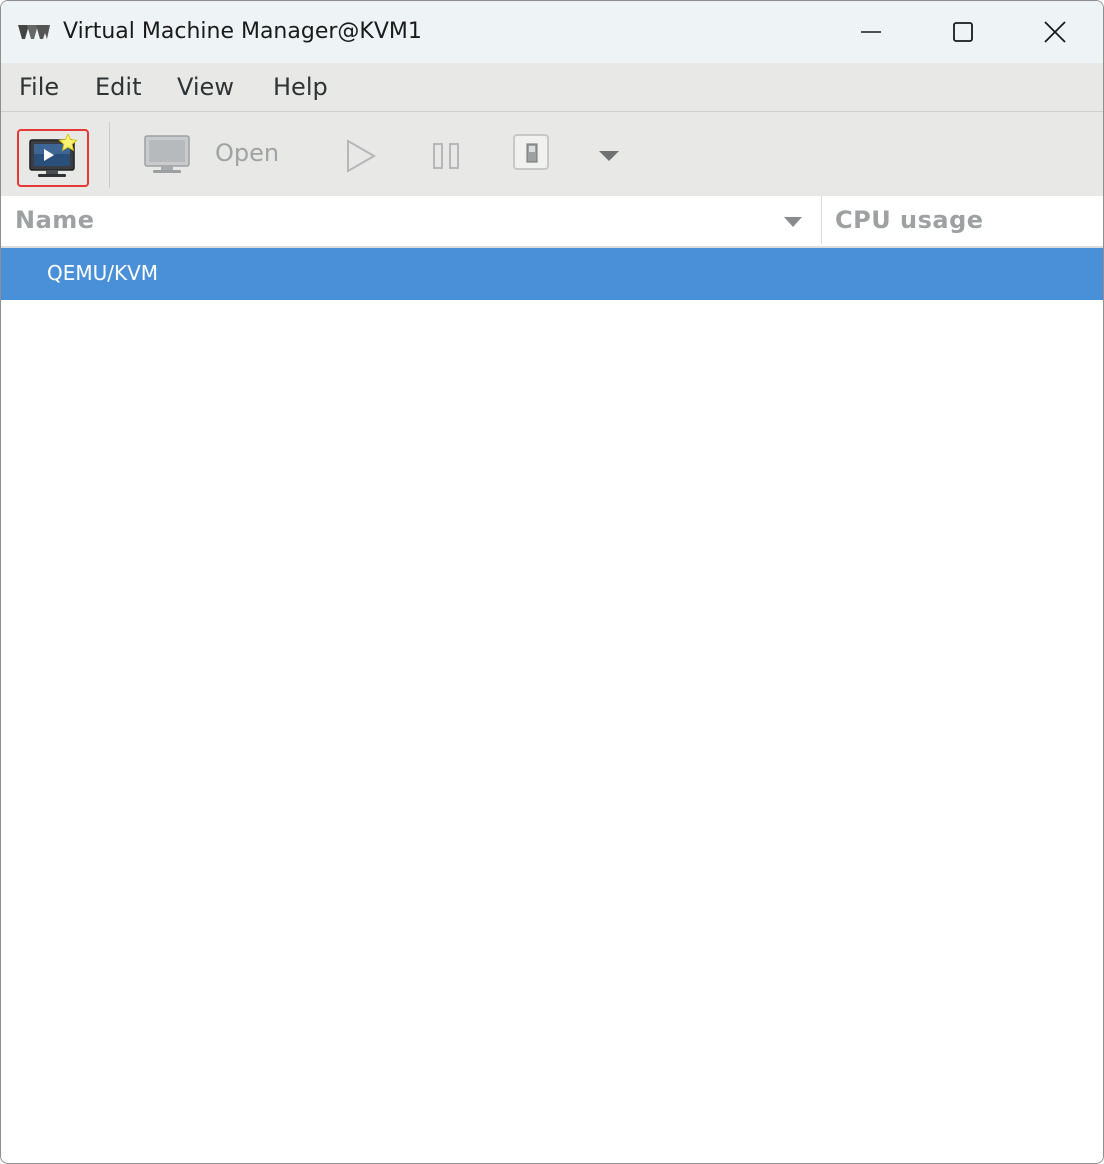 The image size is (1104, 1164). I want to click on chevron-down-icon, so click(609, 156).